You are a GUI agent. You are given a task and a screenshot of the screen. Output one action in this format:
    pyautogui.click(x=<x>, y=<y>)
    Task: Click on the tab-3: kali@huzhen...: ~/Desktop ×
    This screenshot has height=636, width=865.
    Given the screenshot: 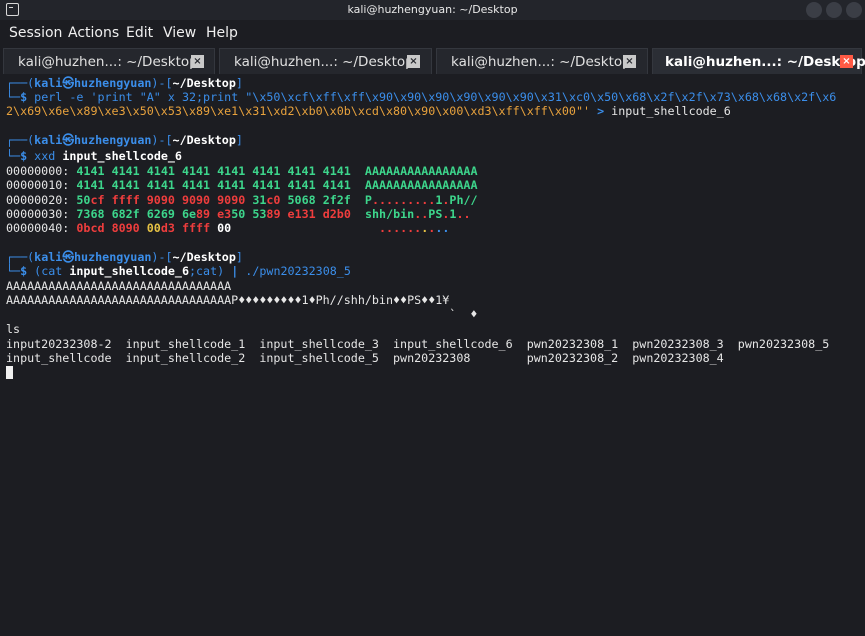 What is the action you would take?
    pyautogui.click(x=542, y=61)
    